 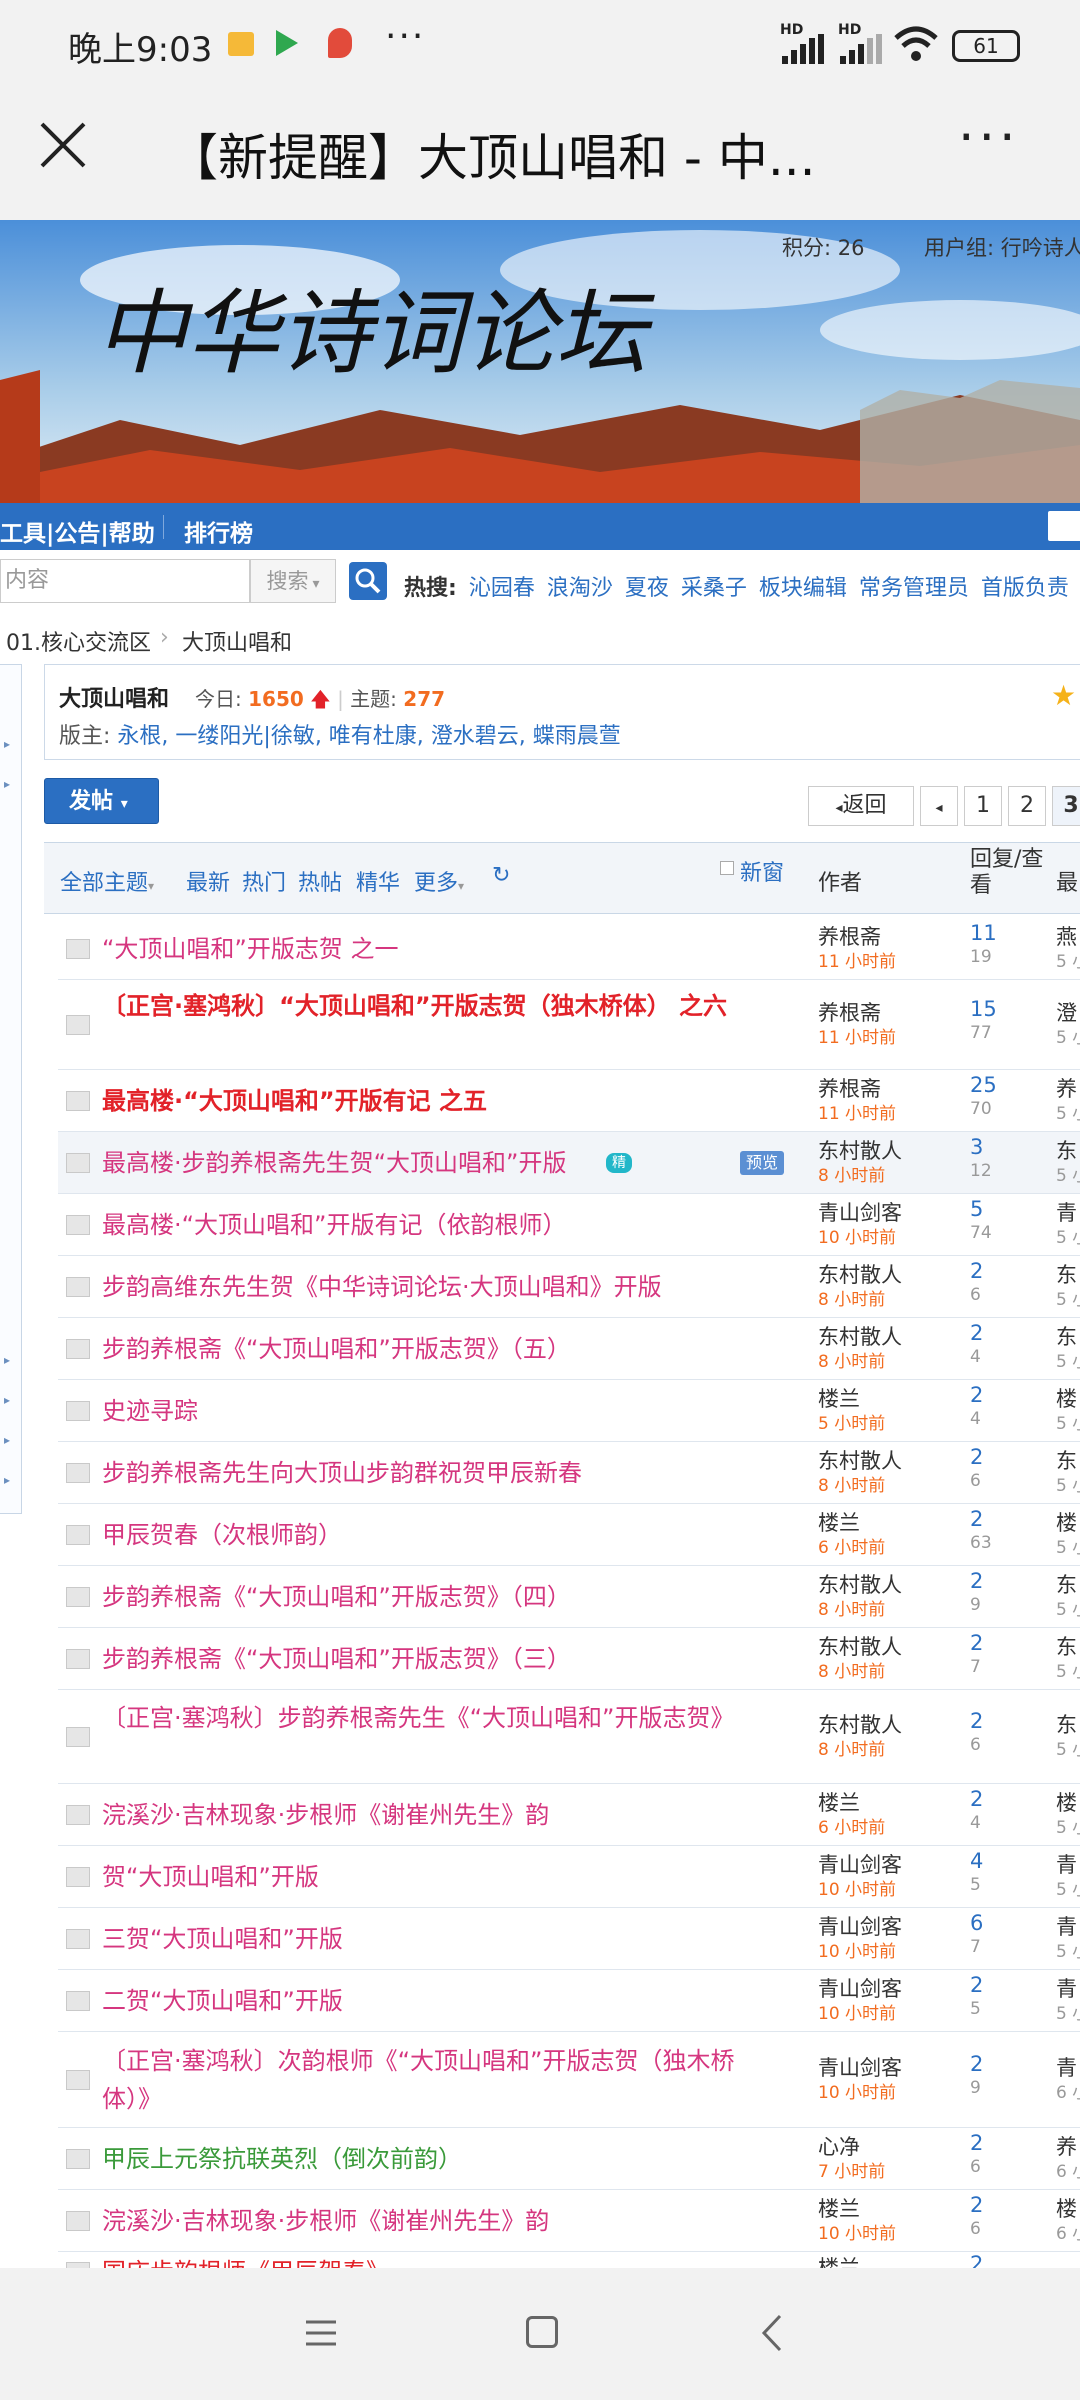 What do you see at coordinates (976, 1923) in the screenshot?
I see `thread-replies: 6` at bounding box center [976, 1923].